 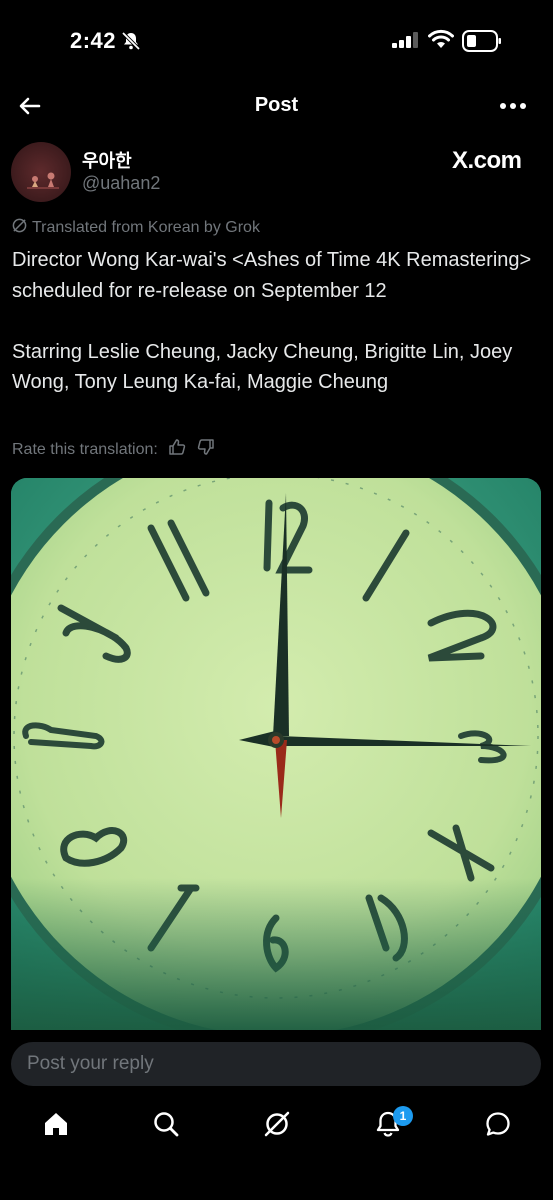 I want to click on search-icon, so click(x=166, y=1126).